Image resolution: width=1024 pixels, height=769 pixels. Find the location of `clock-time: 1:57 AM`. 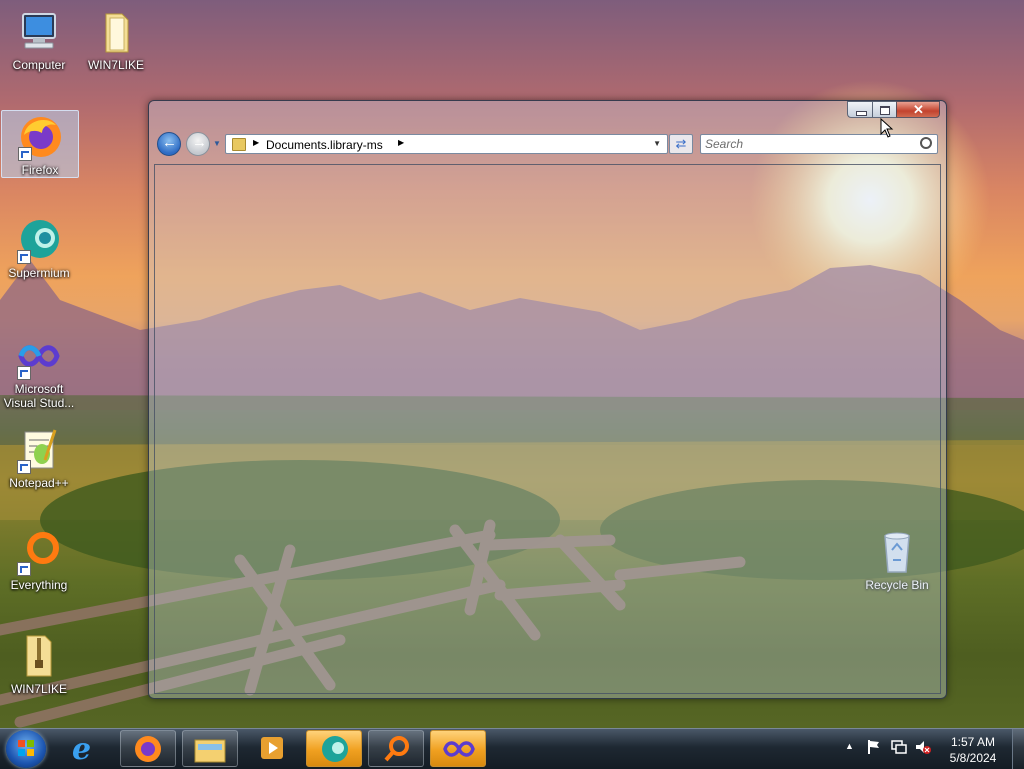

clock-time: 1:57 AM is located at coordinates (973, 742).